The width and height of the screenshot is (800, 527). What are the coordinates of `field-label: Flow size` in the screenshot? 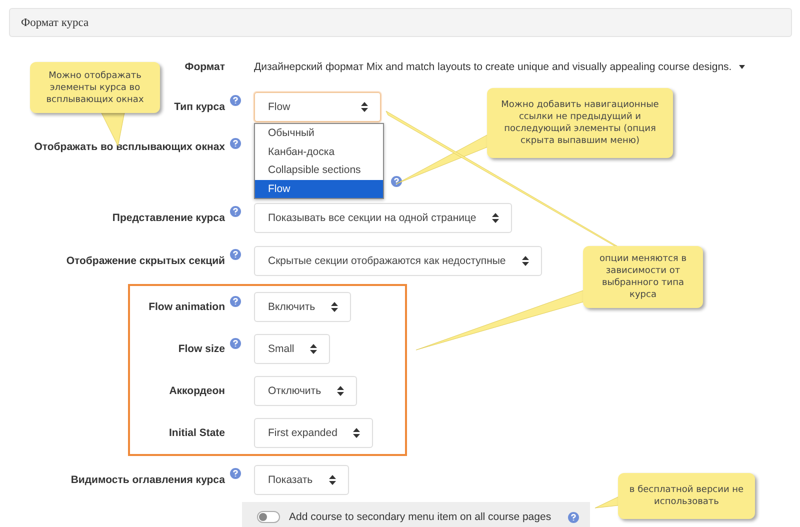 It's located at (201, 349).